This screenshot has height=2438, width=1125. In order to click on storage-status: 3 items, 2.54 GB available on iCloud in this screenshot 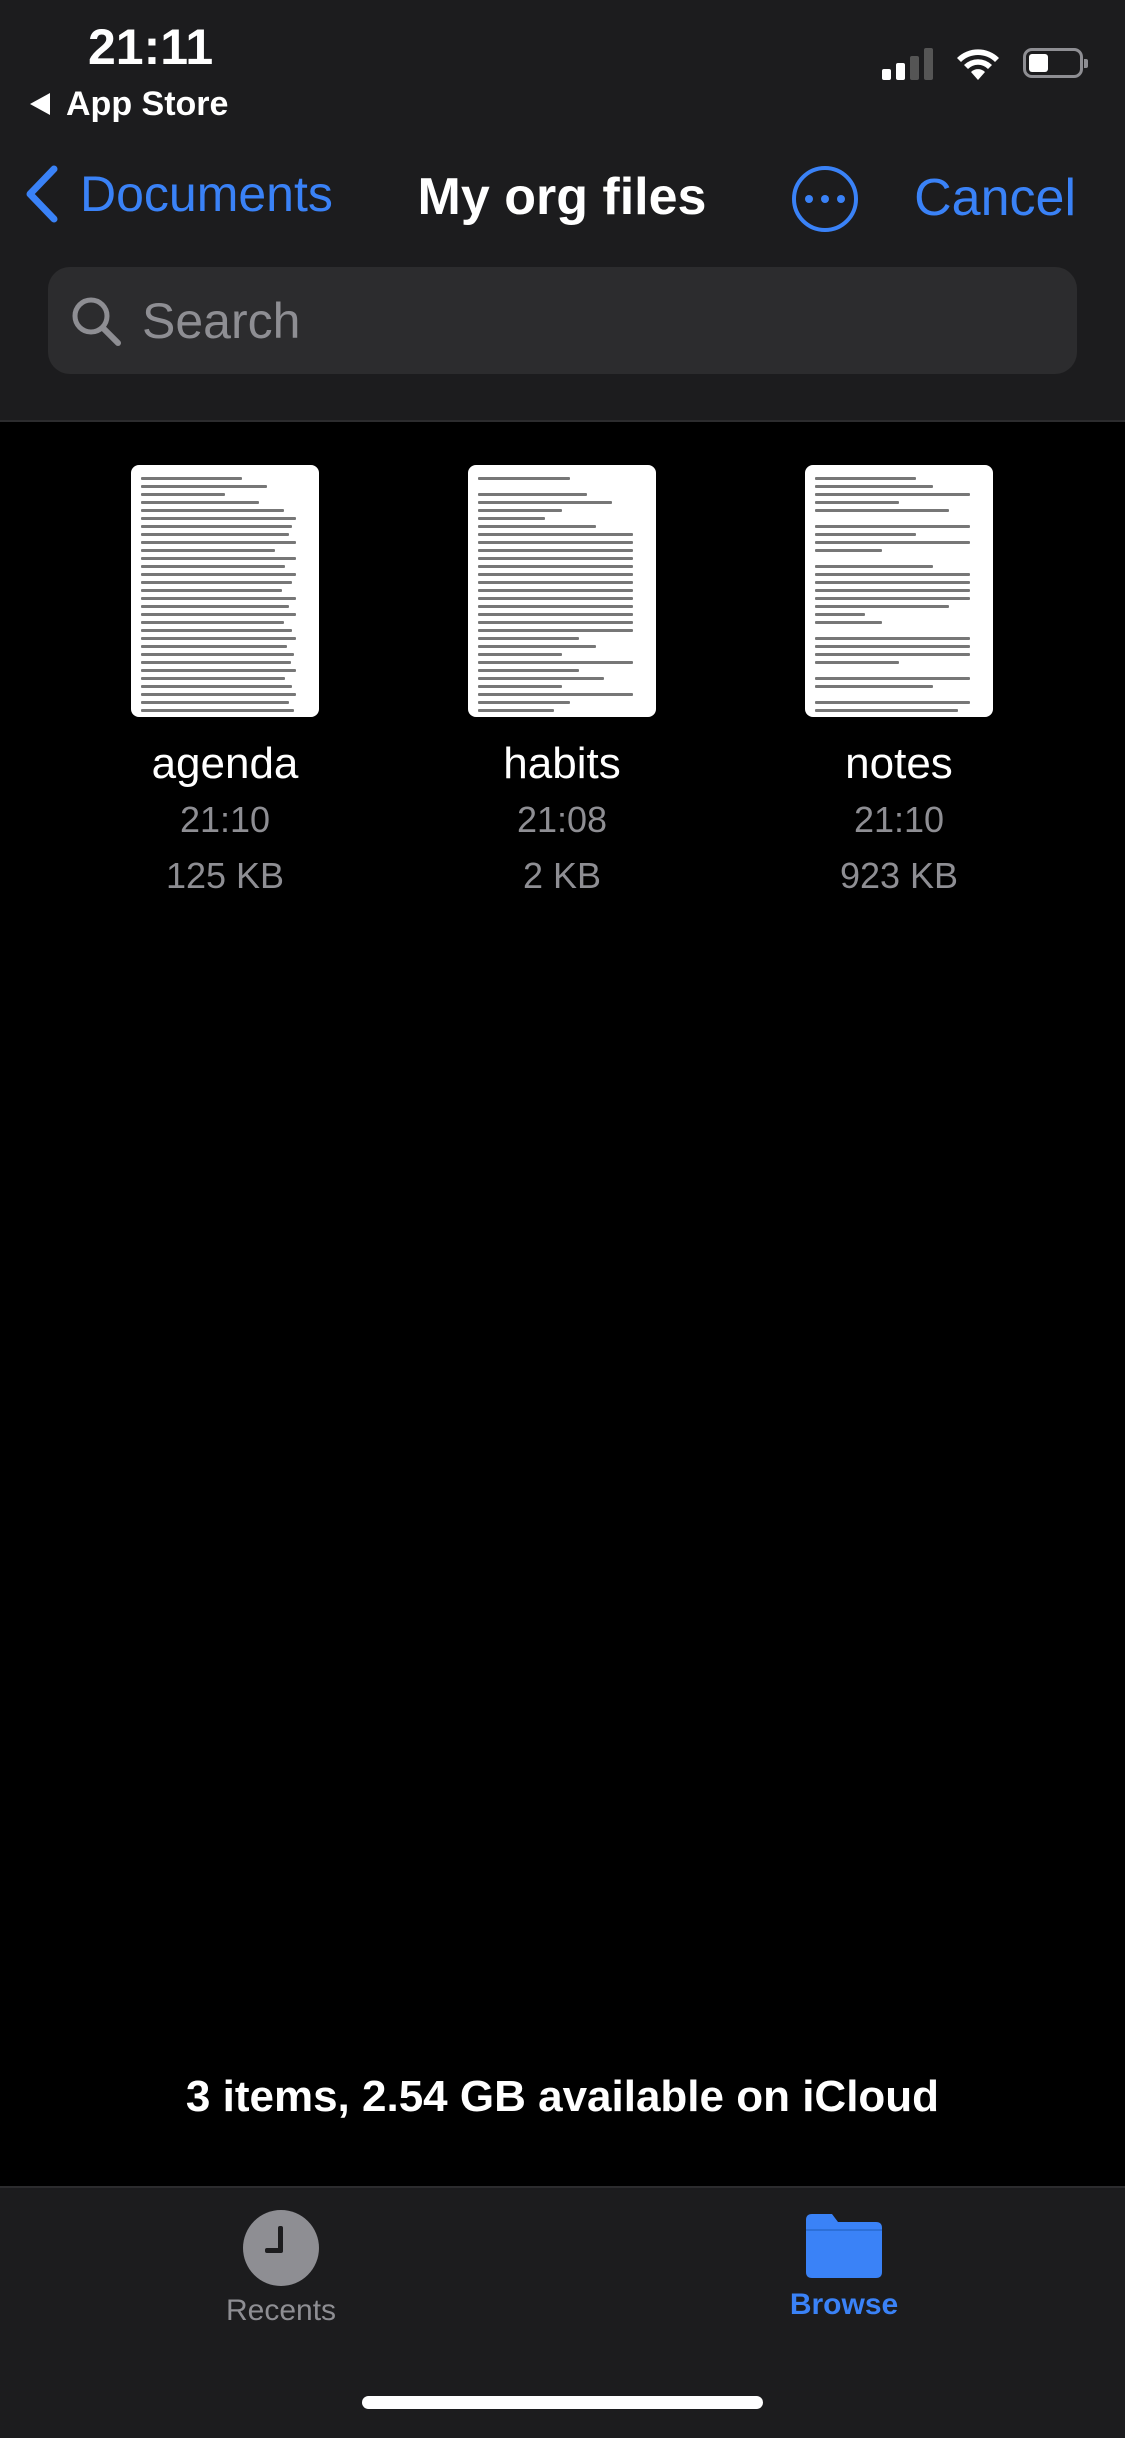, I will do `click(562, 2096)`.